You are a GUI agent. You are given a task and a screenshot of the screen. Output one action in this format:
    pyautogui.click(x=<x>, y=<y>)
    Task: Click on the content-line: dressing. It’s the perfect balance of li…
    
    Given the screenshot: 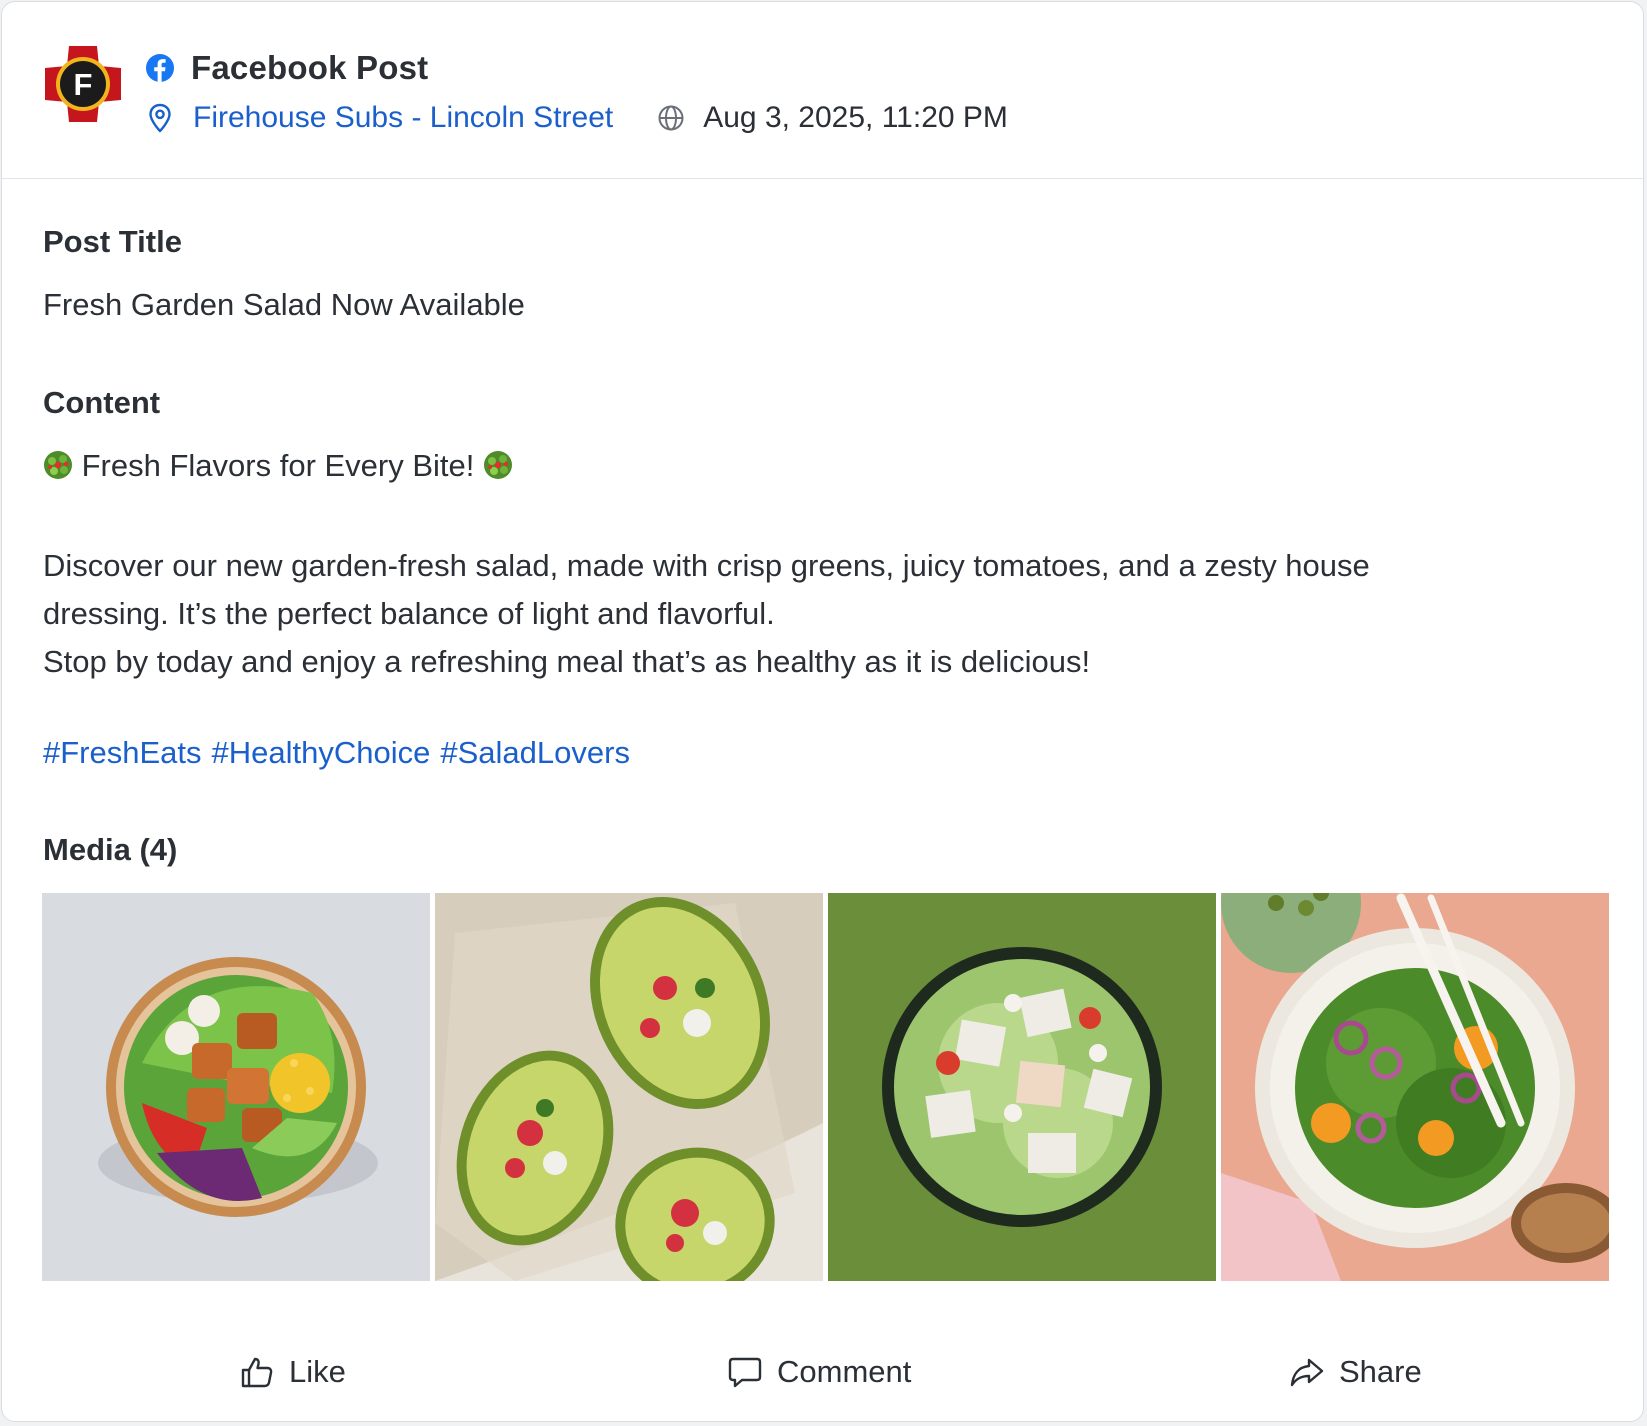 What is the action you would take?
    pyautogui.click(x=409, y=613)
    